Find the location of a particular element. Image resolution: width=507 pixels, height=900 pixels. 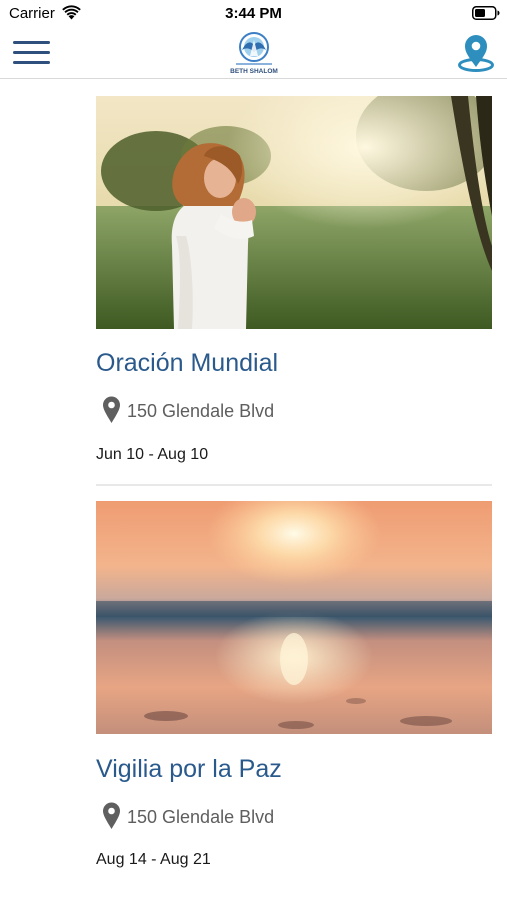

church-logo: BETH SHALOM is located at coordinates (254, 53).